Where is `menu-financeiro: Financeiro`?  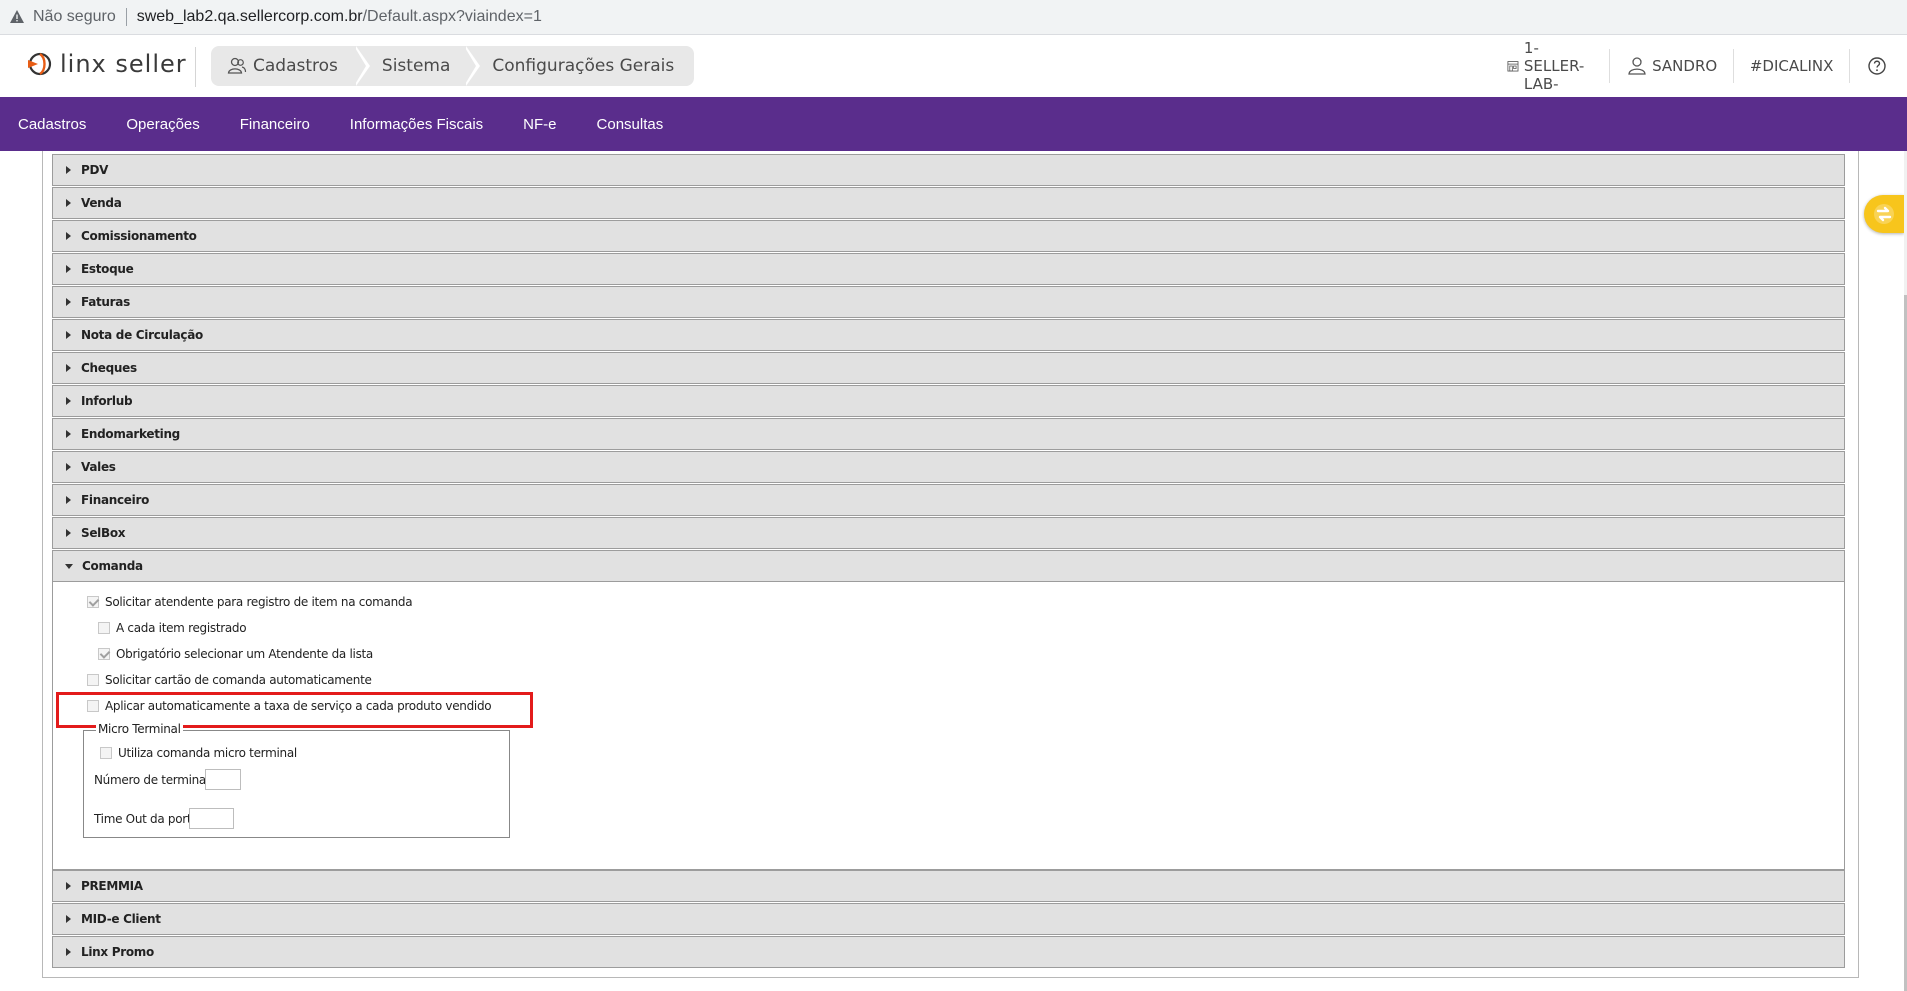
menu-financeiro: Financeiro is located at coordinates (275, 124).